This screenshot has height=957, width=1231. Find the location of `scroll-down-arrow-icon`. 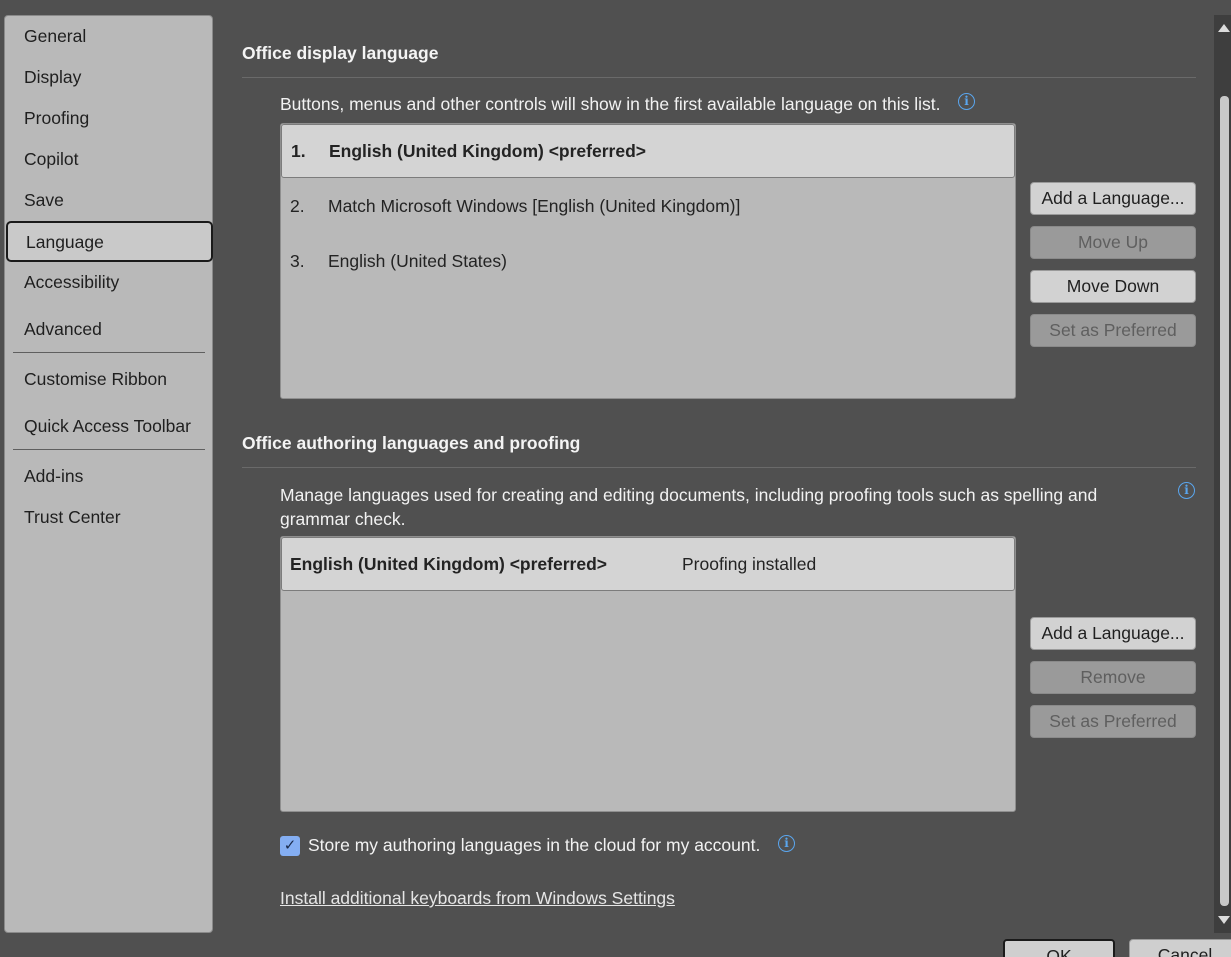

scroll-down-arrow-icon is located at coordinates (1224, 920).